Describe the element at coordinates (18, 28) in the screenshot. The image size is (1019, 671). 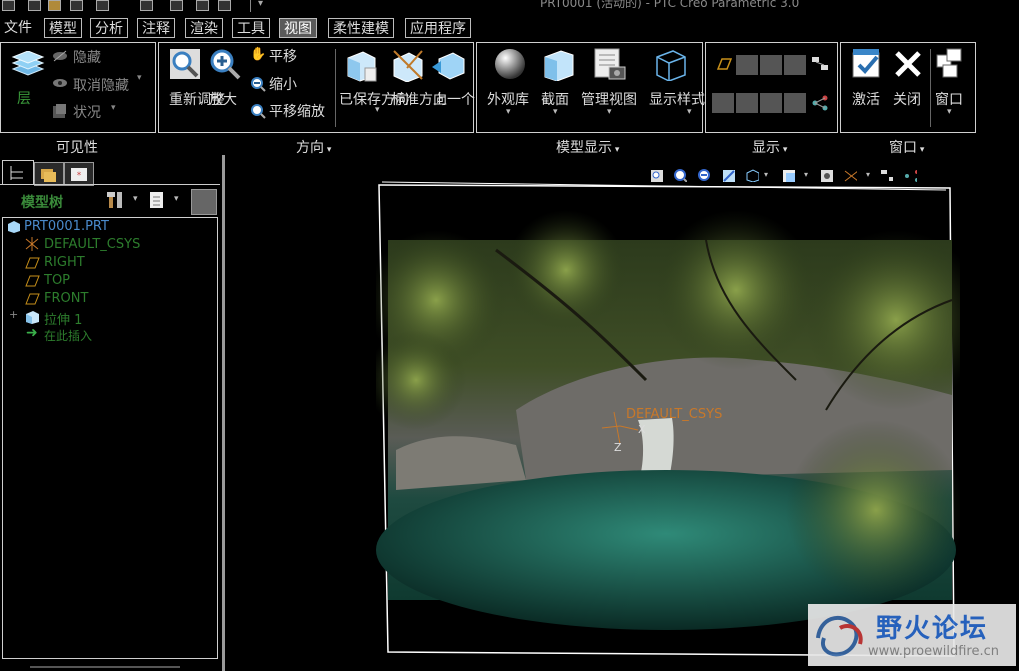
I see `tab-file: 文件` at that location.